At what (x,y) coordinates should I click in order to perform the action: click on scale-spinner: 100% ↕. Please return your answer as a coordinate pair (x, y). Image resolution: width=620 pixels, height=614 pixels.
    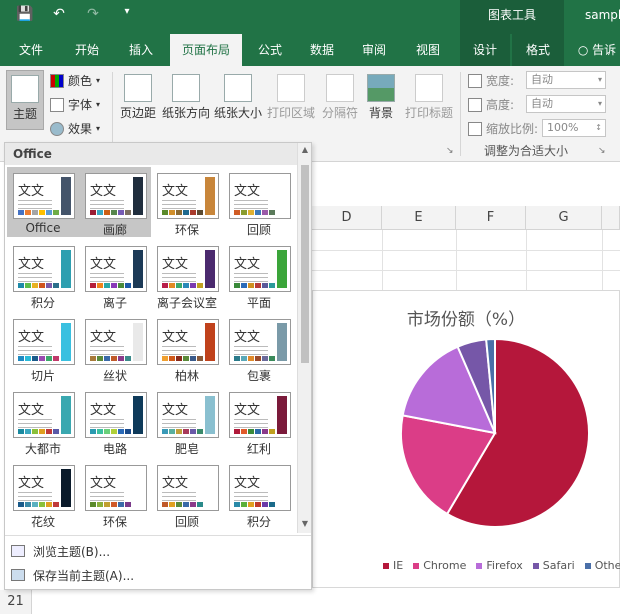
    Looking at the image, I should click on (574, 128).